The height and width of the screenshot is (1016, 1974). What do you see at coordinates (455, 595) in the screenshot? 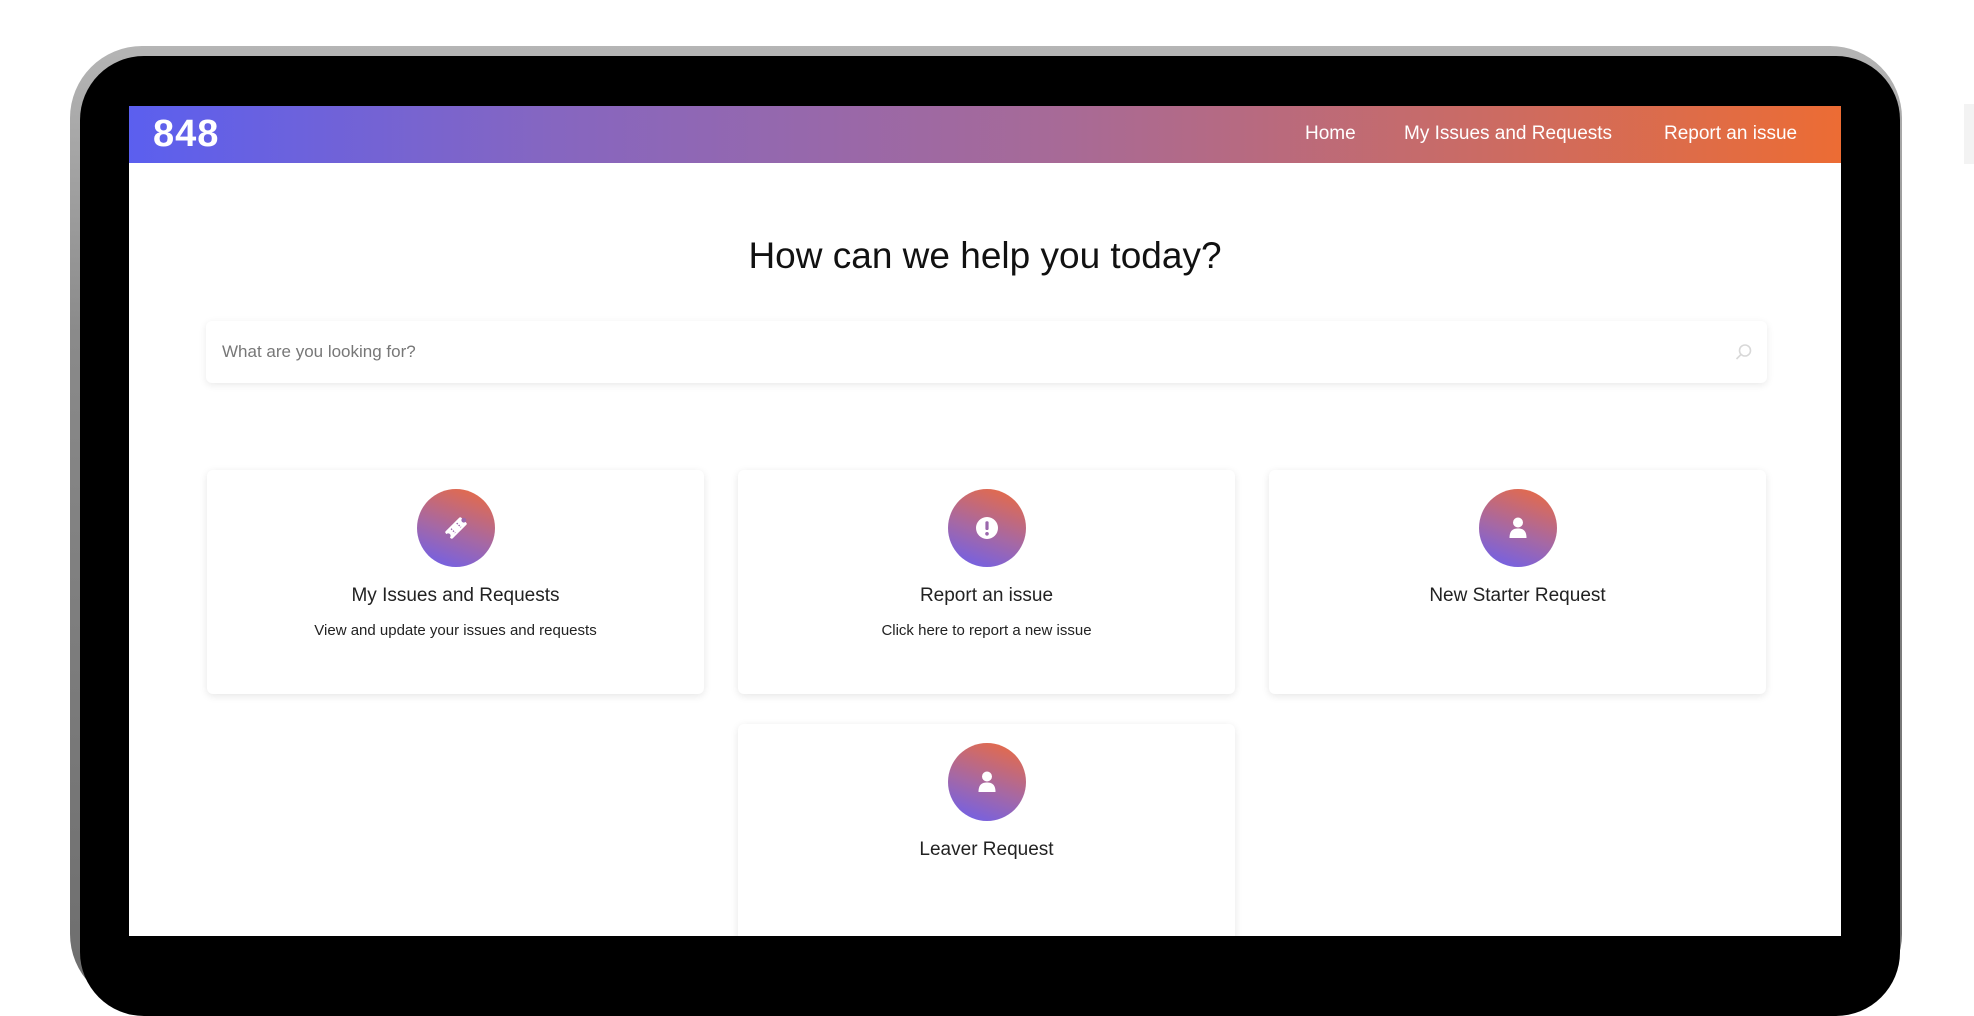
I see `card-title: My Issues and Requests` at bounding box center [455, 595].